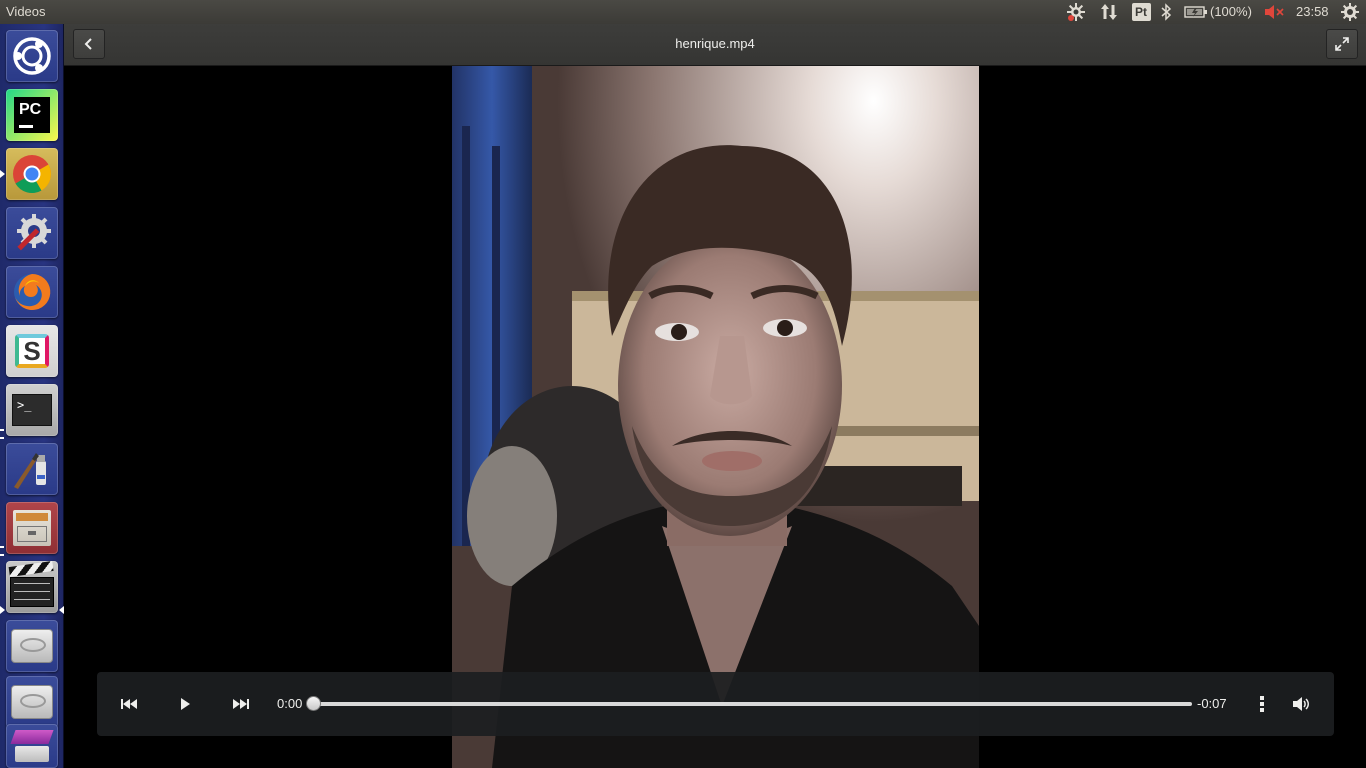 Image resolution: width=1366 pixels, height=768 pixels. I want to click on dash-ubuntu-logo-icon, so click(32, 56).